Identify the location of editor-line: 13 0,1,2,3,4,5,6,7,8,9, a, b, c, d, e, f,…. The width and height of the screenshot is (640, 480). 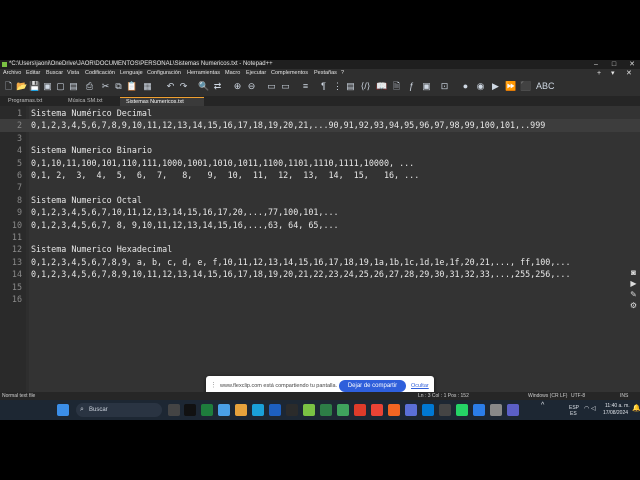
(320, 262).